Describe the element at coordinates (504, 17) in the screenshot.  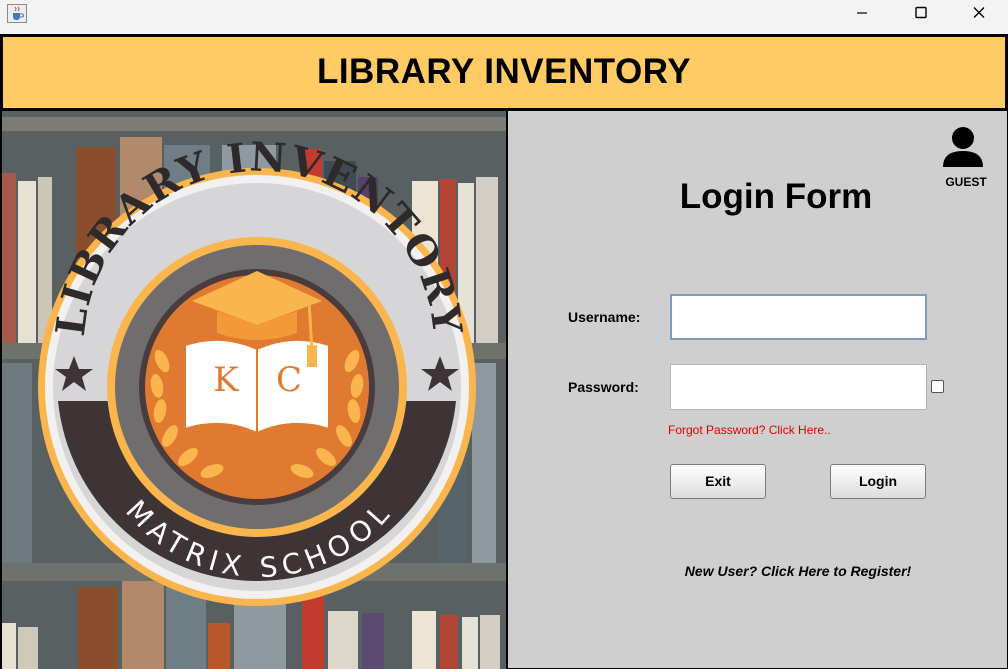
I see `window-title-bar` at that location.